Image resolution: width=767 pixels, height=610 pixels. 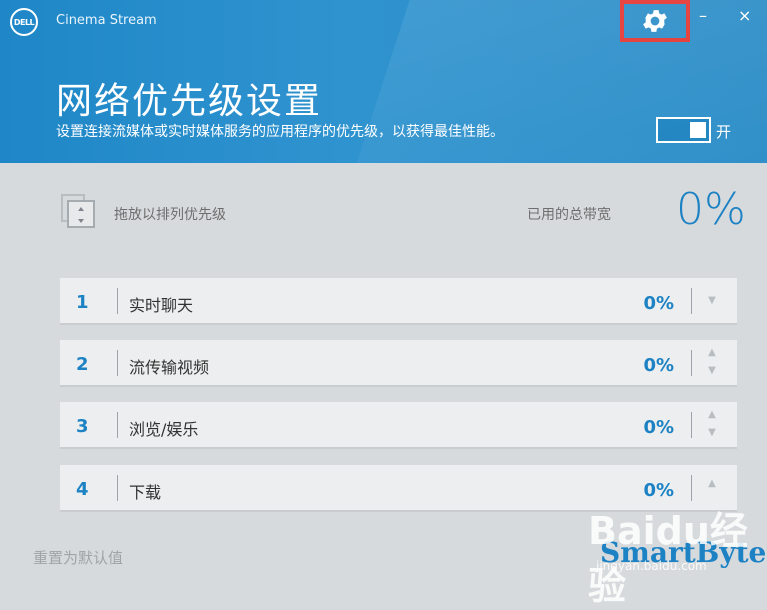 I want to click on dell-logo: DELL, so click(x=24, y=22).